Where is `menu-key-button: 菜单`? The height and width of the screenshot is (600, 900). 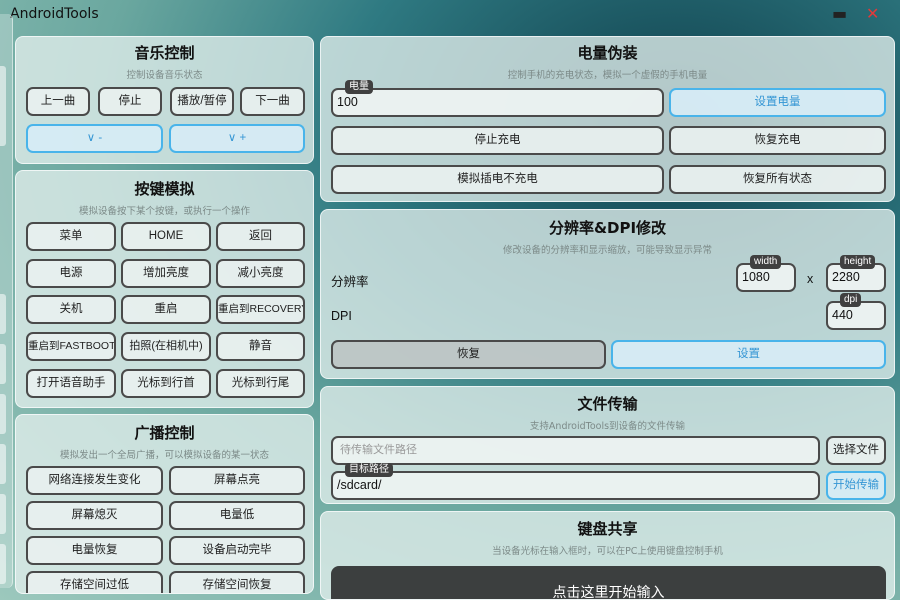
menu-key-button: 菜单 is located at coordinates (71, 236).